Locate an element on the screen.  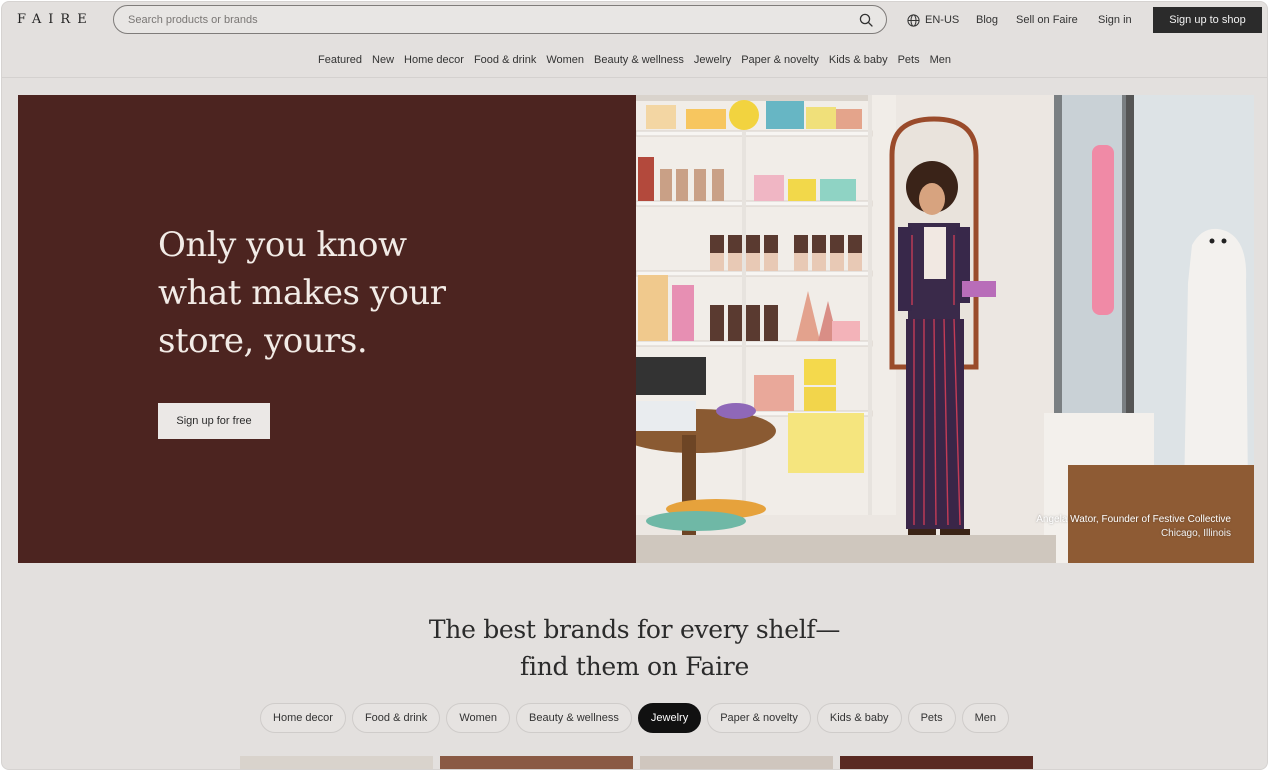
nav-item-kids-baby: Kids & baby is located at coordinates (858, 61).